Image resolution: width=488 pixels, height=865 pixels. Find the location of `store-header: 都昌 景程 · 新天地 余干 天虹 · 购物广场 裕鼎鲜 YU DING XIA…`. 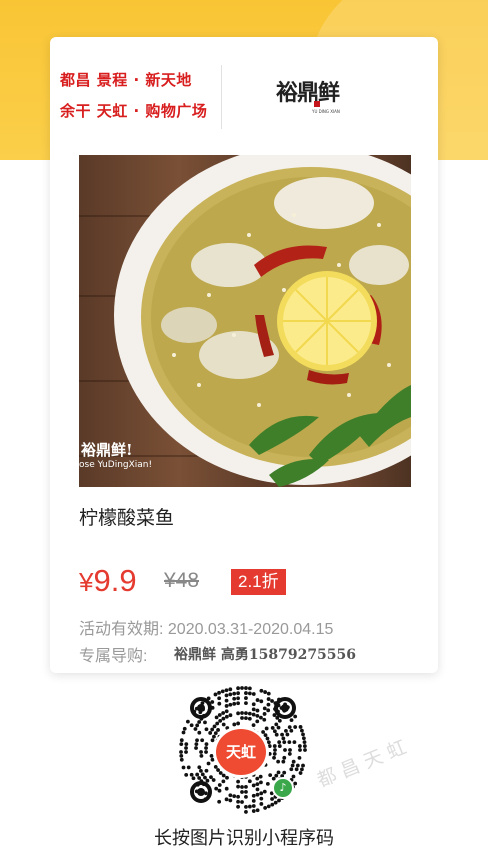

store-header: 都昌 景程 · 新天地 余干 天虹 · 购物广场 裕鼎鲜 YU DING XIA… is located at coordinates (244, 99).